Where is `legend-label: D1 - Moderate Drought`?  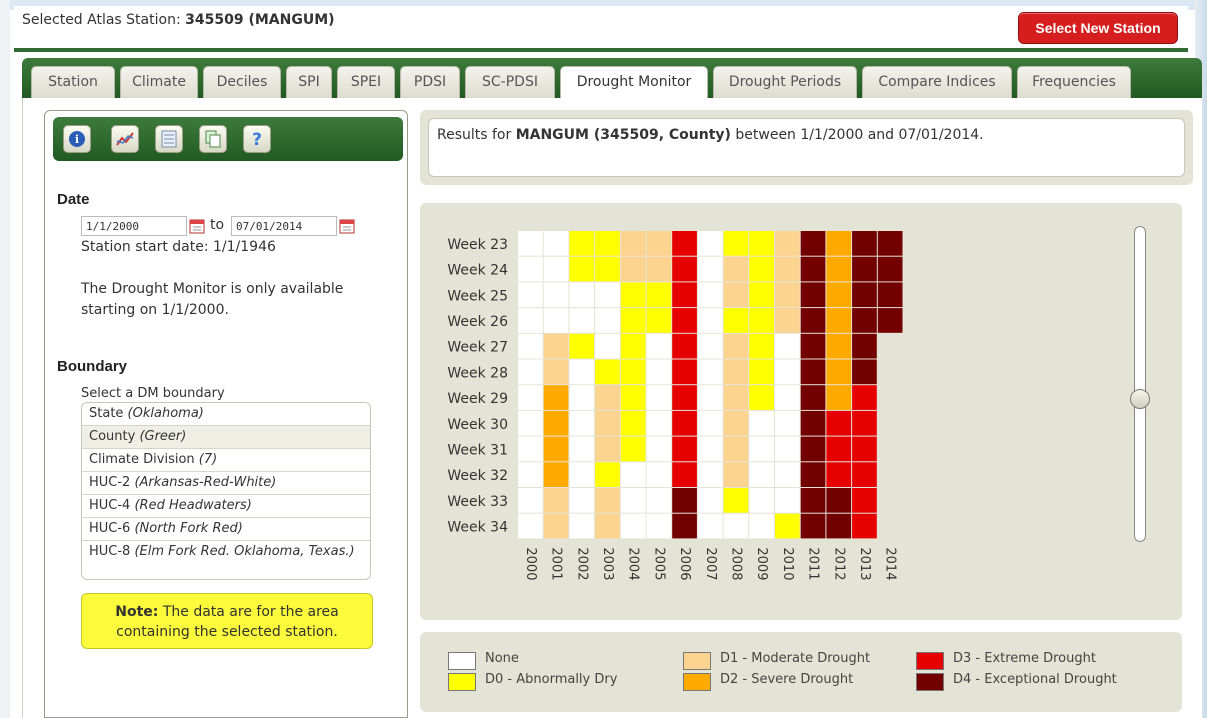 legend-label: D1 - Moderate Drought is located at coordinates (795, 658).